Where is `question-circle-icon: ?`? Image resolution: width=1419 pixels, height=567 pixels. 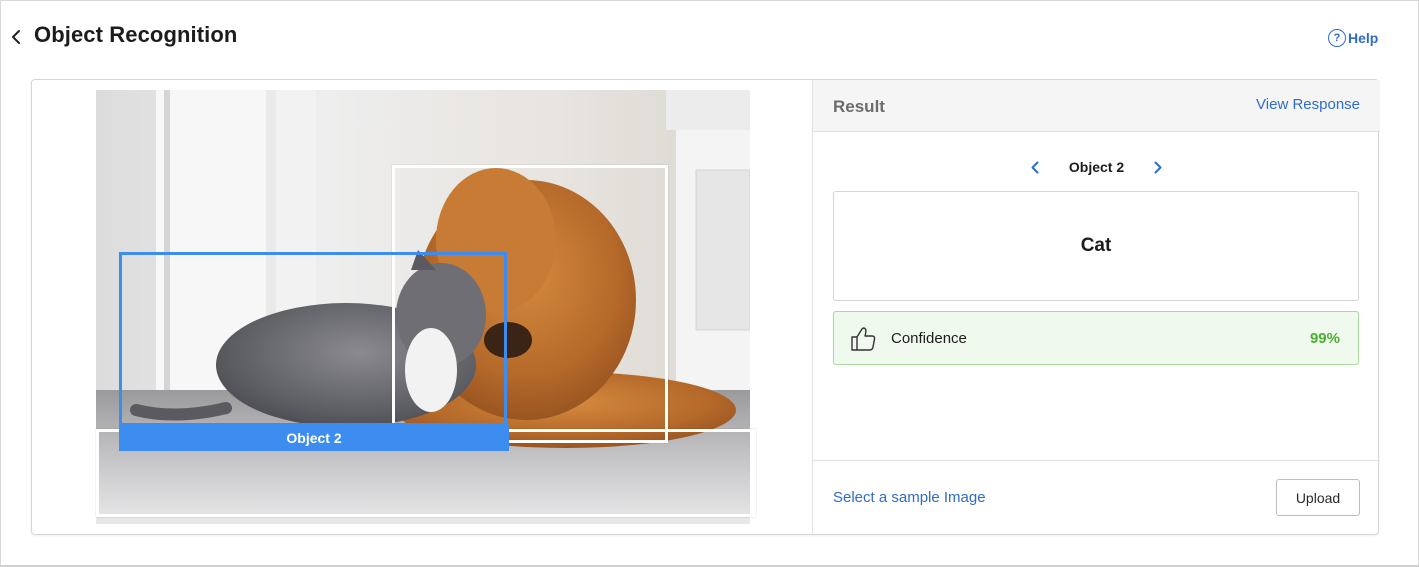
question-circle-icon: ? is located at coordinates (1337, 38).